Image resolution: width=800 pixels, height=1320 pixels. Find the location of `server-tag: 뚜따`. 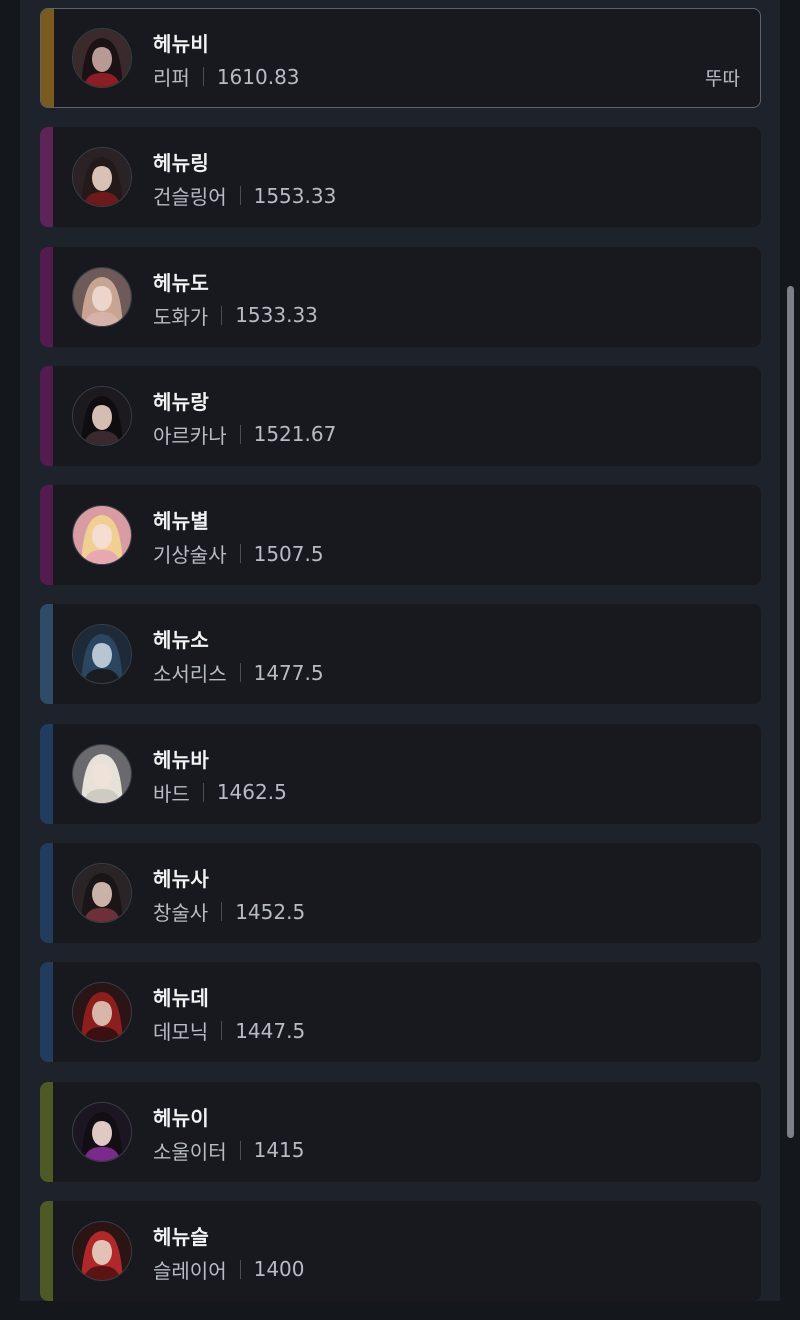

server-tag: 뚜따 is located at coordinates (722, 79).